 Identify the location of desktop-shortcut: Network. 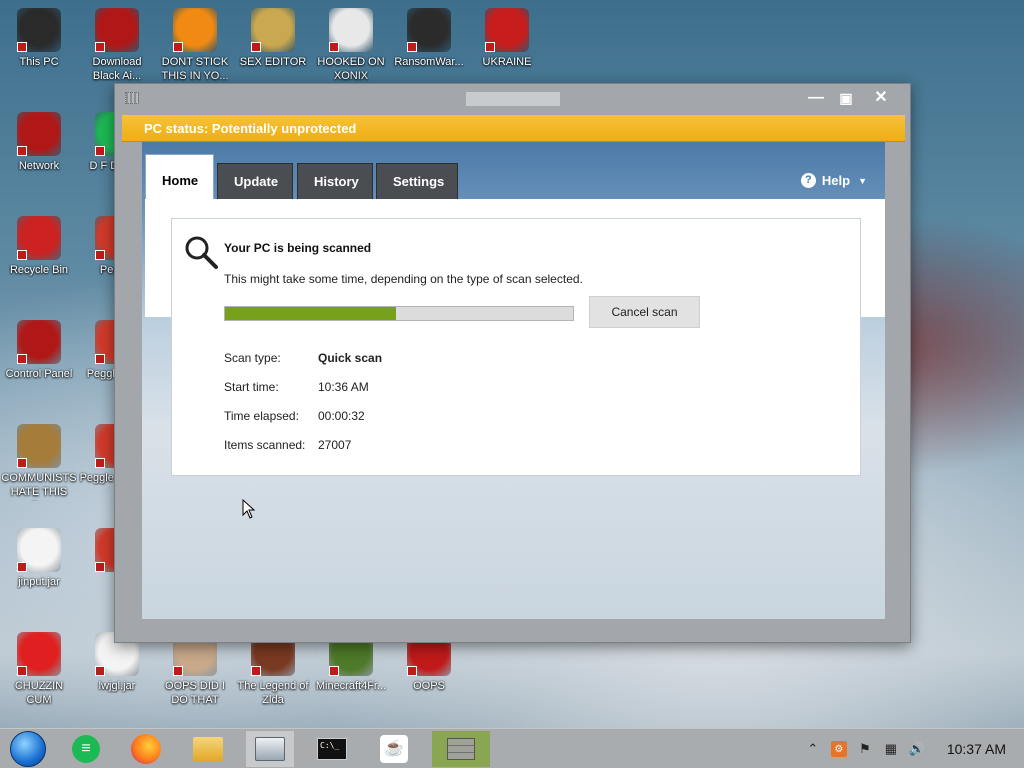
(39, 142).